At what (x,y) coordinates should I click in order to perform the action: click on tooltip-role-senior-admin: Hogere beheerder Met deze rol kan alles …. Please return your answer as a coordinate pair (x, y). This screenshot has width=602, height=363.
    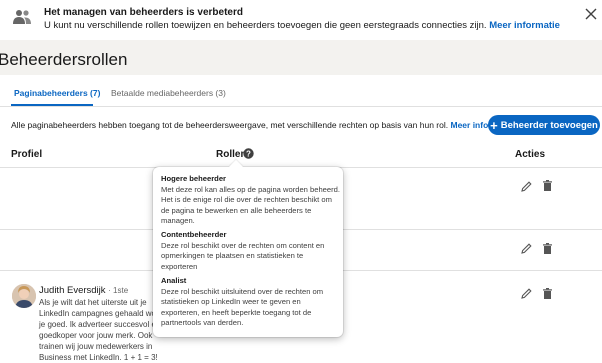
    Looking at the image, I should click on (251, 200).